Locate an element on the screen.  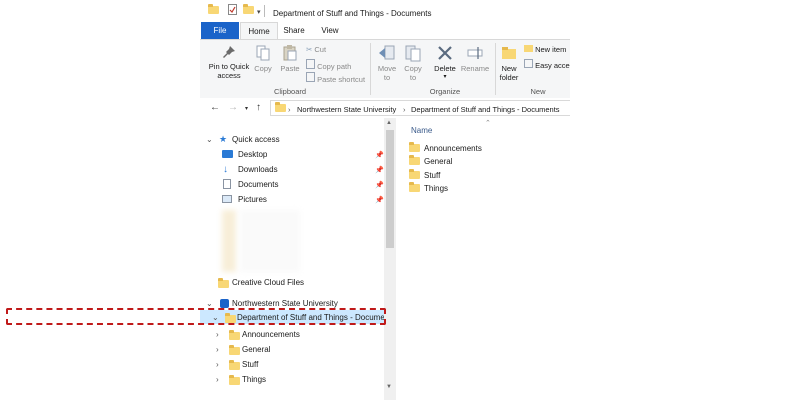
customize-quick-access-icon: ▾ is located at coordinates (259, 12).